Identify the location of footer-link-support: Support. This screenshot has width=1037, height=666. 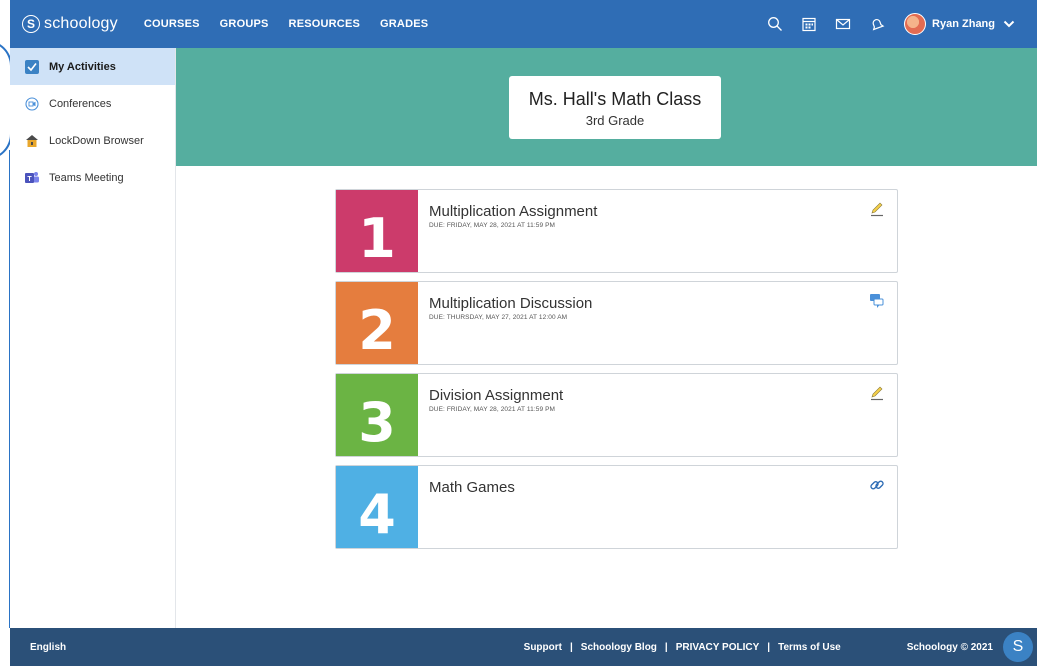
(543, 647).